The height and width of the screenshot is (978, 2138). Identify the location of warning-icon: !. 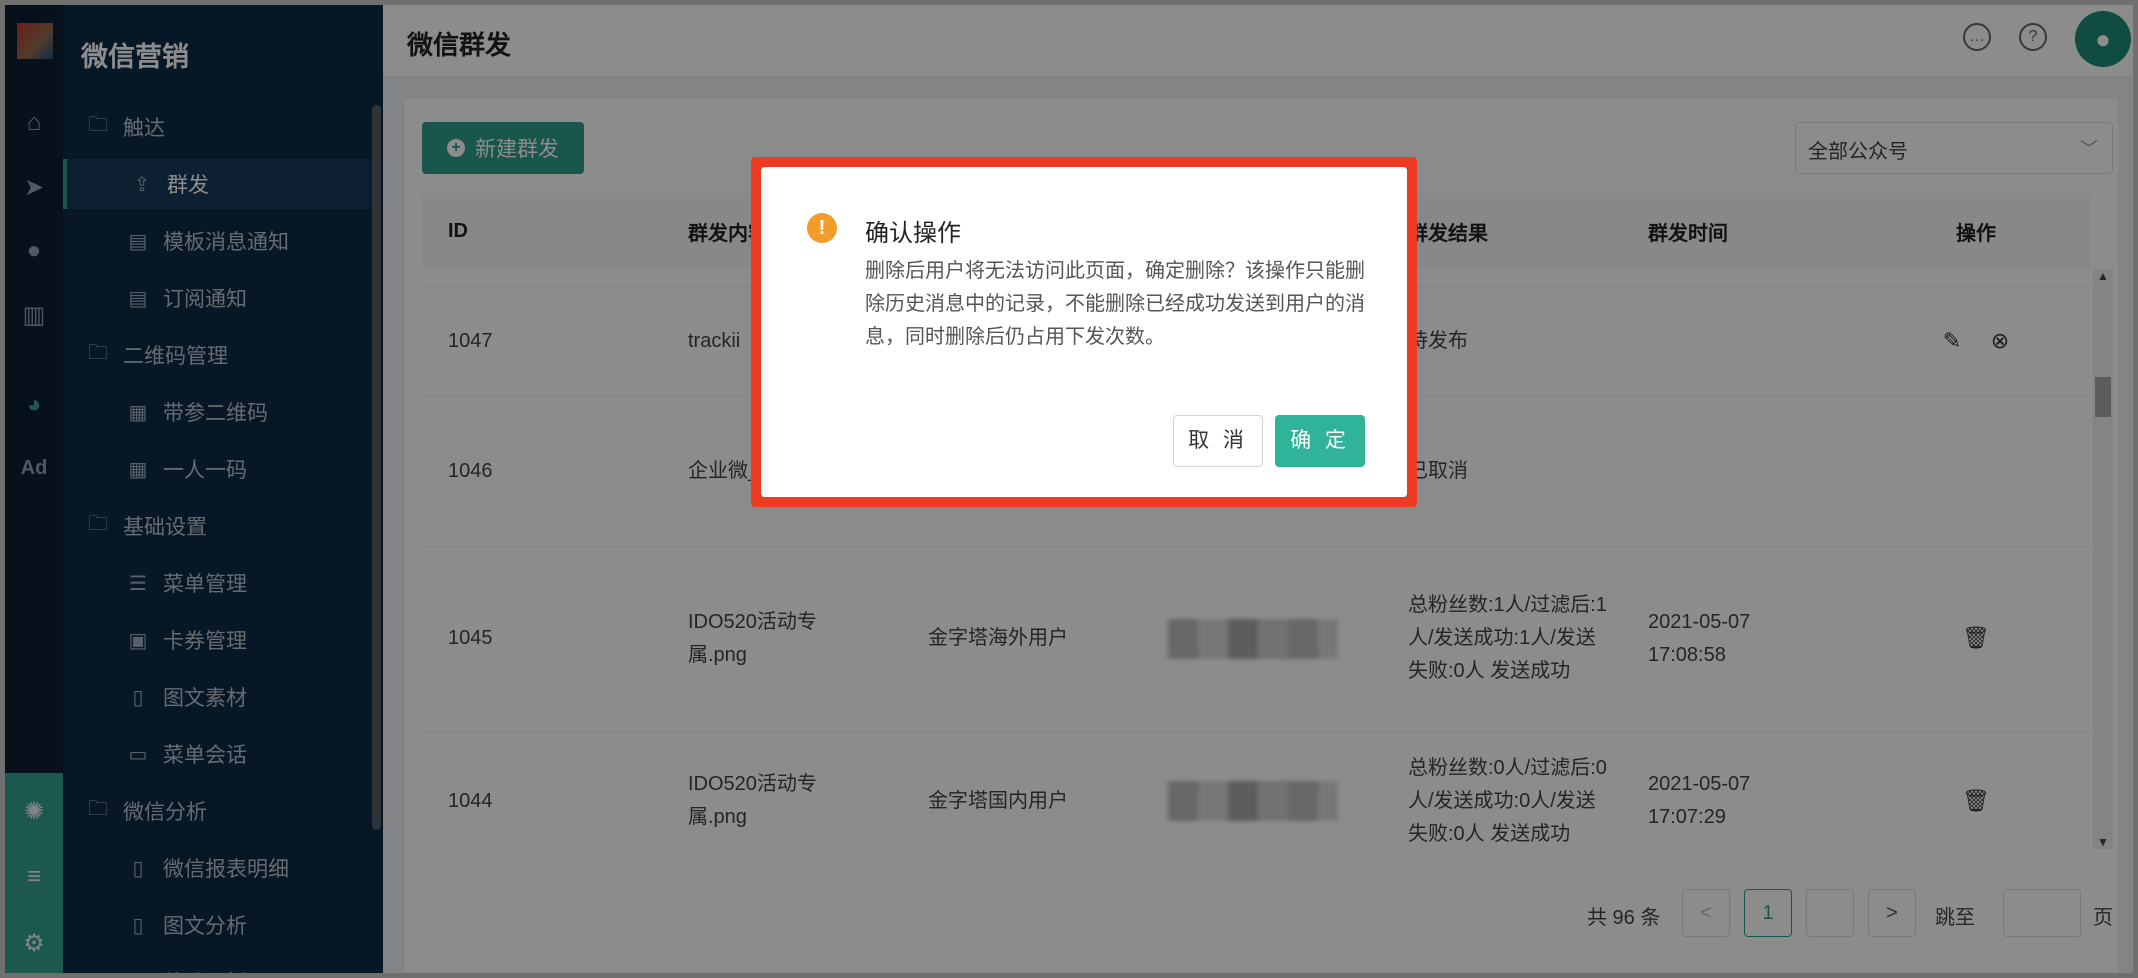
(822, 228).